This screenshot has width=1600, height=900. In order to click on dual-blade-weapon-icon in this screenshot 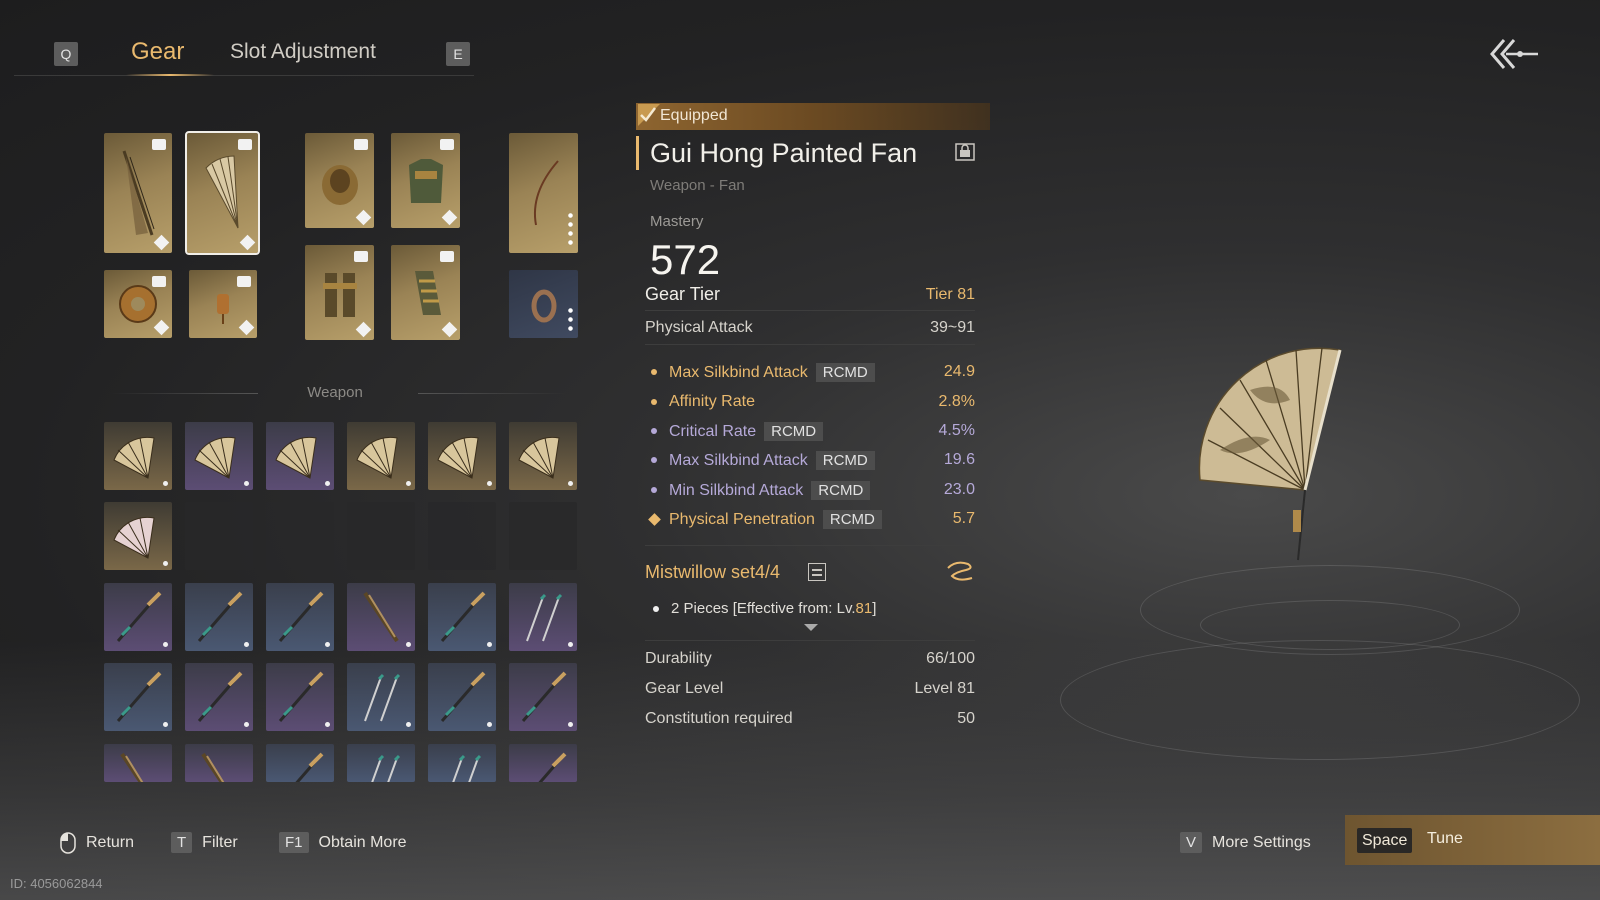, I will do `click(467, 768)`.